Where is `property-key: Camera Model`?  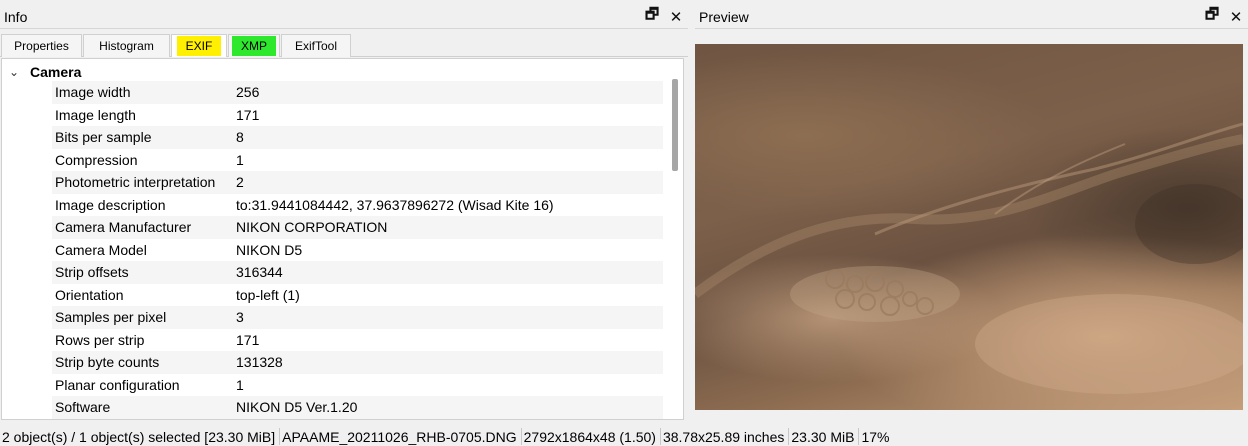 property-key: Camera Model is located at coordinates (101, 249).